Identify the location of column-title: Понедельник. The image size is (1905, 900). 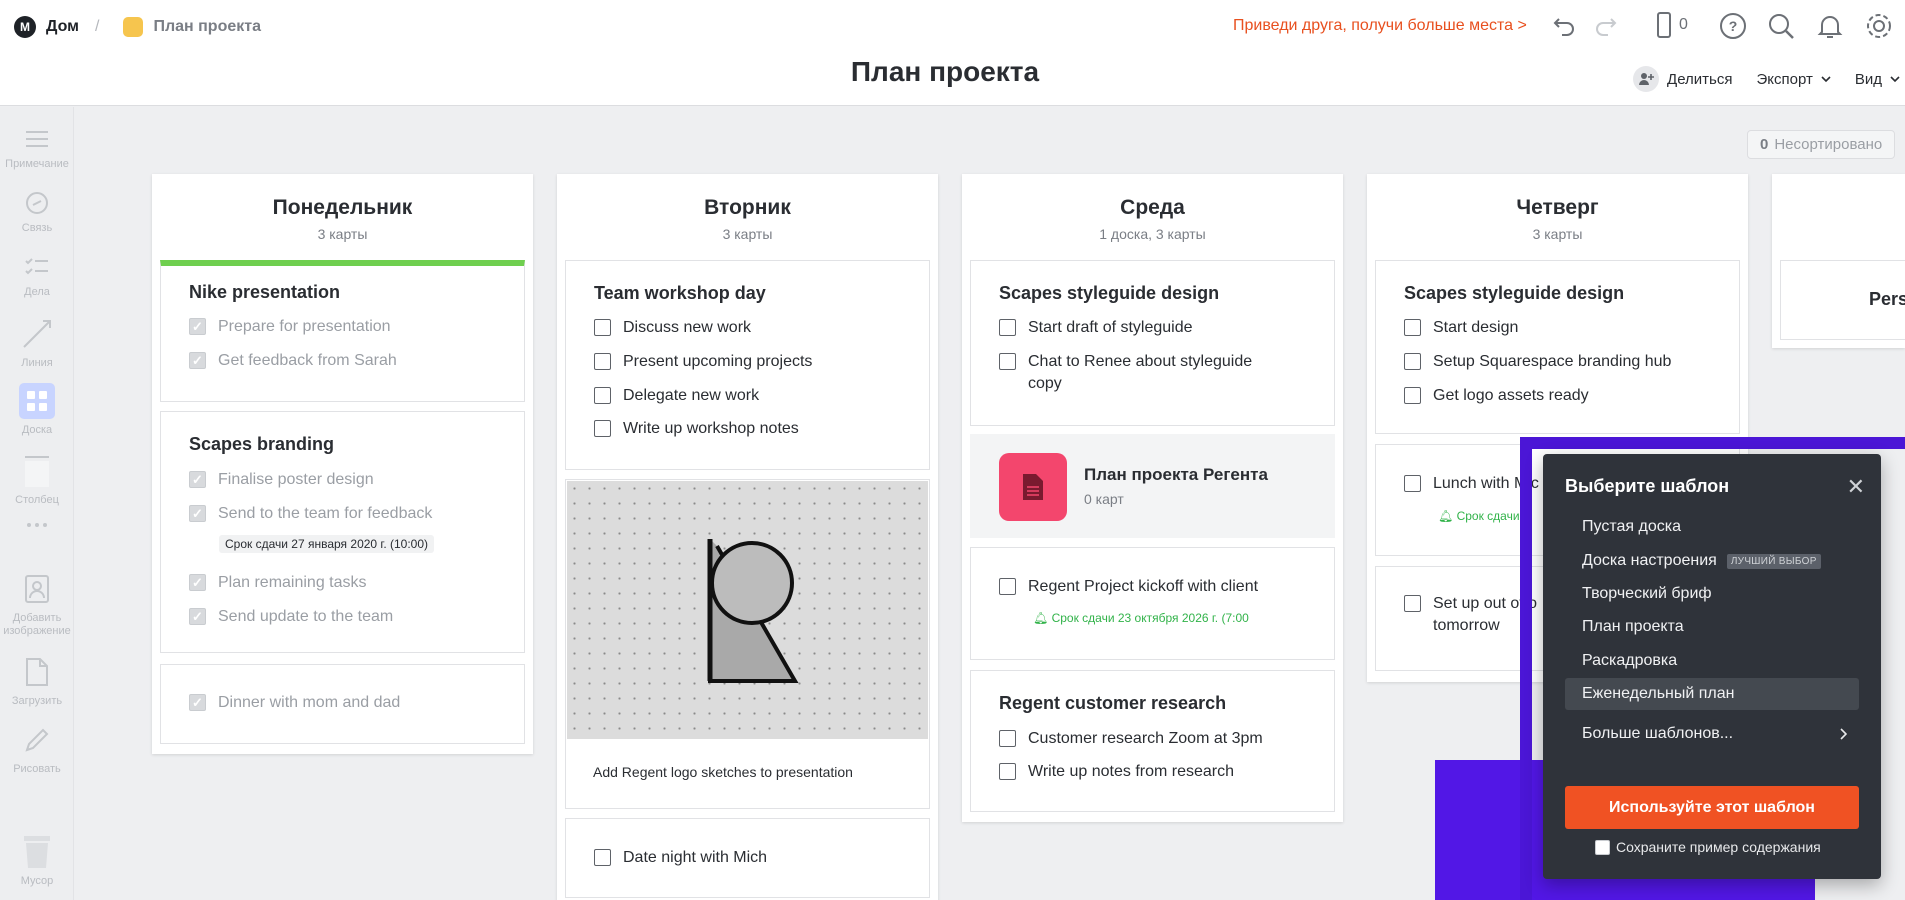
(342, 208).